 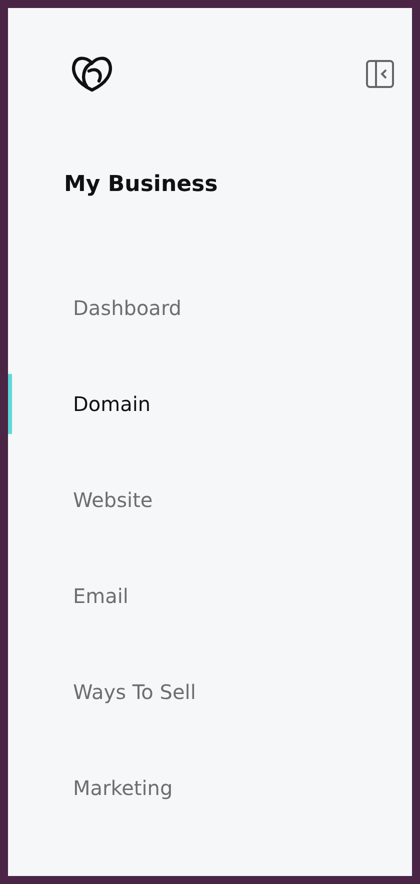 I want to click on heart-logo-icon, so click(x=92, y=74).